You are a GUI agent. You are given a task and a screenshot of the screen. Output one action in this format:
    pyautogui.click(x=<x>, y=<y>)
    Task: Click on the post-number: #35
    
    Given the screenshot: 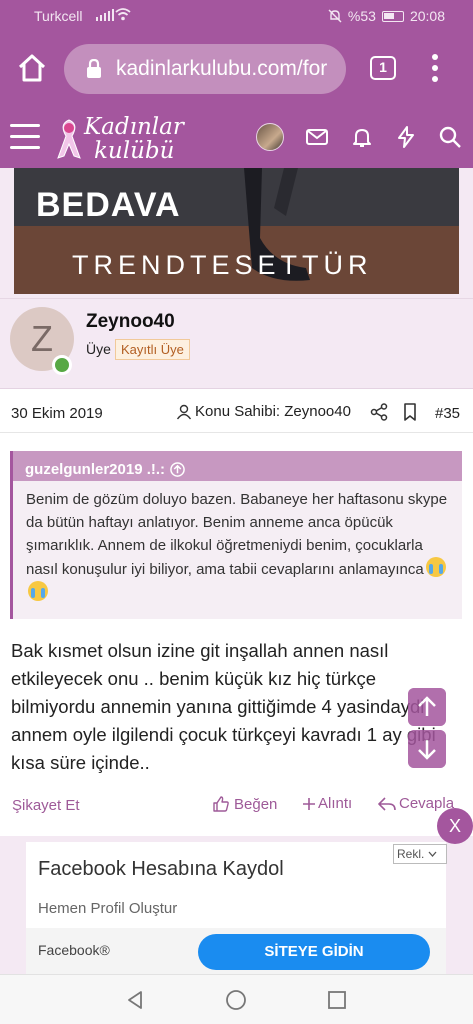 What is the action you would take?
    pyautogui.click(x=447, y=413)
    